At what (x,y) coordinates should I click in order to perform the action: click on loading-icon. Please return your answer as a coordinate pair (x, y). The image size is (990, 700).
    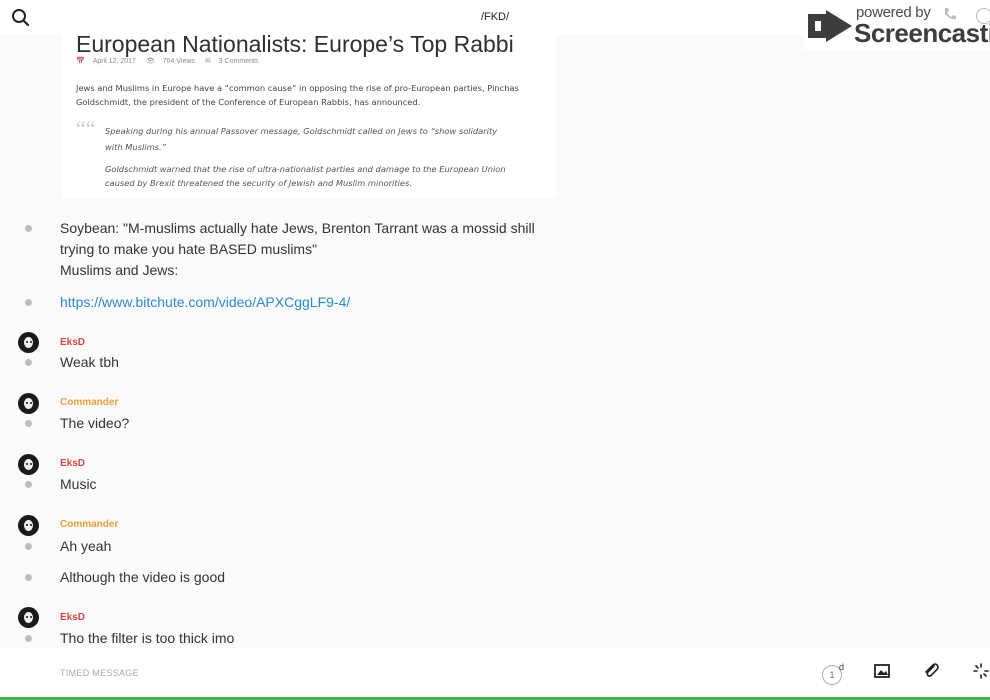
    Looking at the image, I should click on (981, 671).